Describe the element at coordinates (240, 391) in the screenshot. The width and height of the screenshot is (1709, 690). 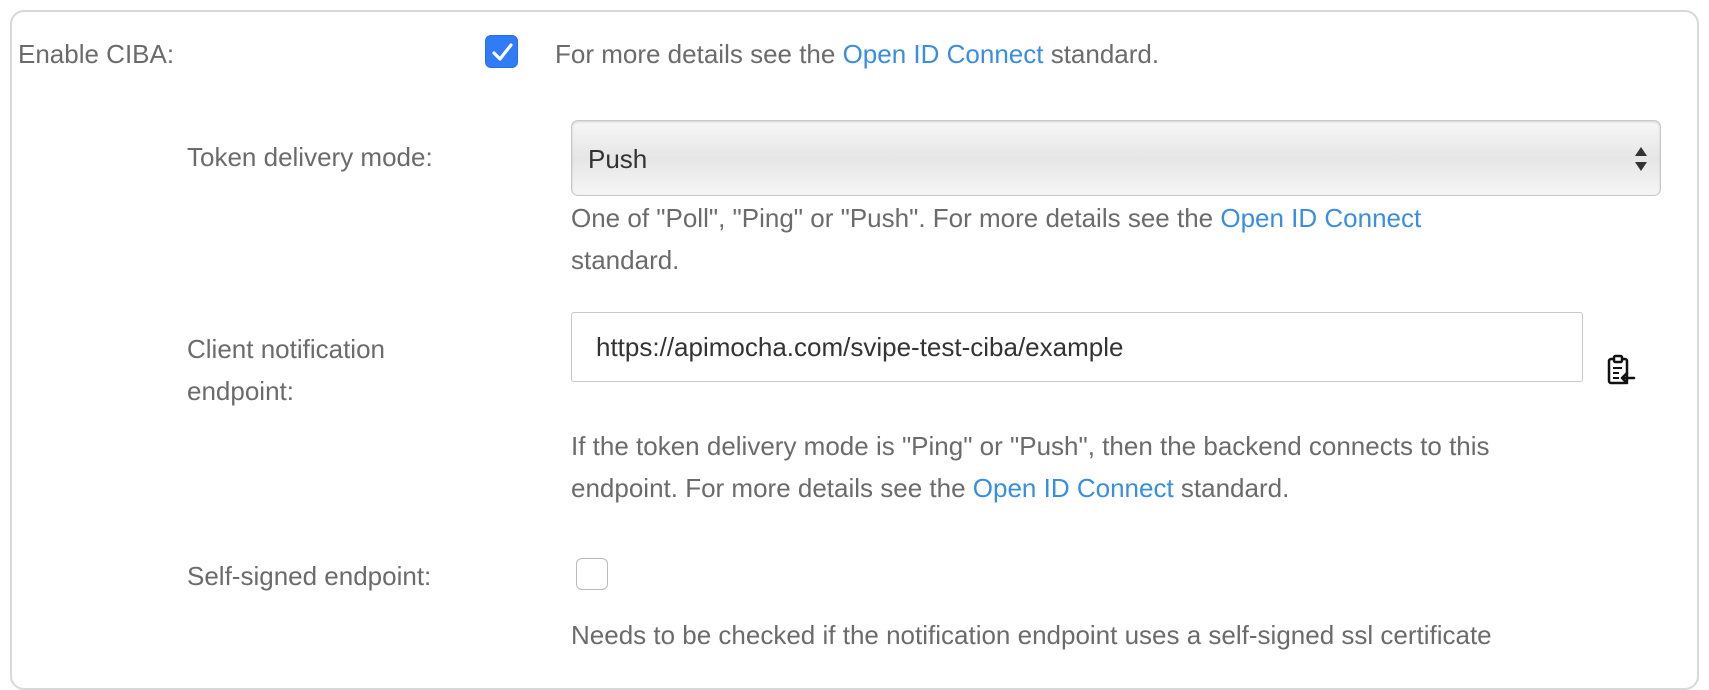
I see `client-notification-endpoint-label-line2: endpoint:` at that location.